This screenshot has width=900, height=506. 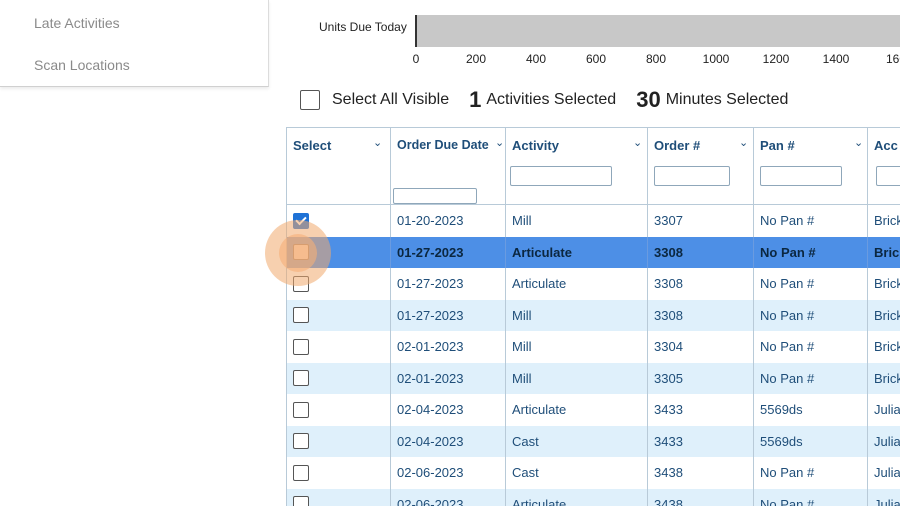 What do you see at coordinates (390, 100) in the screenshot?
I see `select-all-label: Select All Visible` at bounding box center [390, 100].